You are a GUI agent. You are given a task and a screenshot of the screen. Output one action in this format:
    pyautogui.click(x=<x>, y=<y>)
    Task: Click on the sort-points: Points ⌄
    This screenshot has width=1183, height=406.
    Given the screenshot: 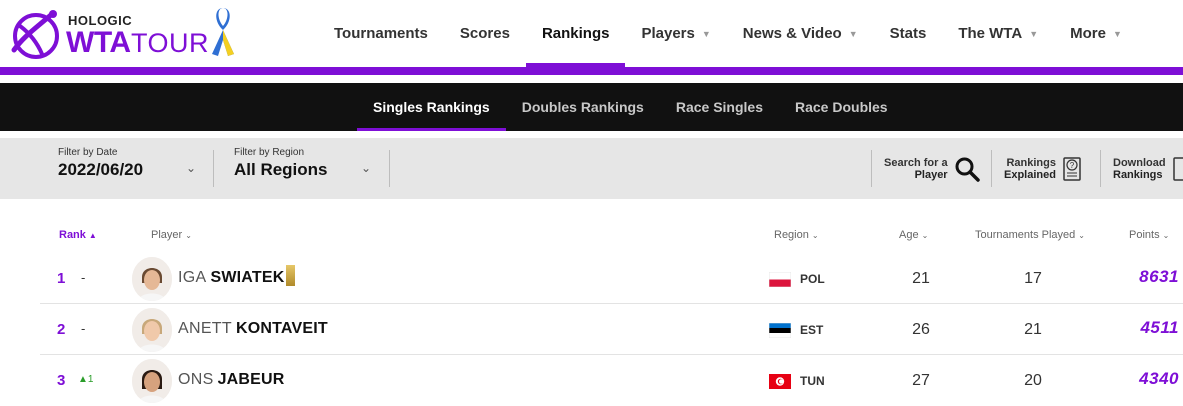 What is the action you would take?
    pyautogui.click(x=1149, y=235)
    